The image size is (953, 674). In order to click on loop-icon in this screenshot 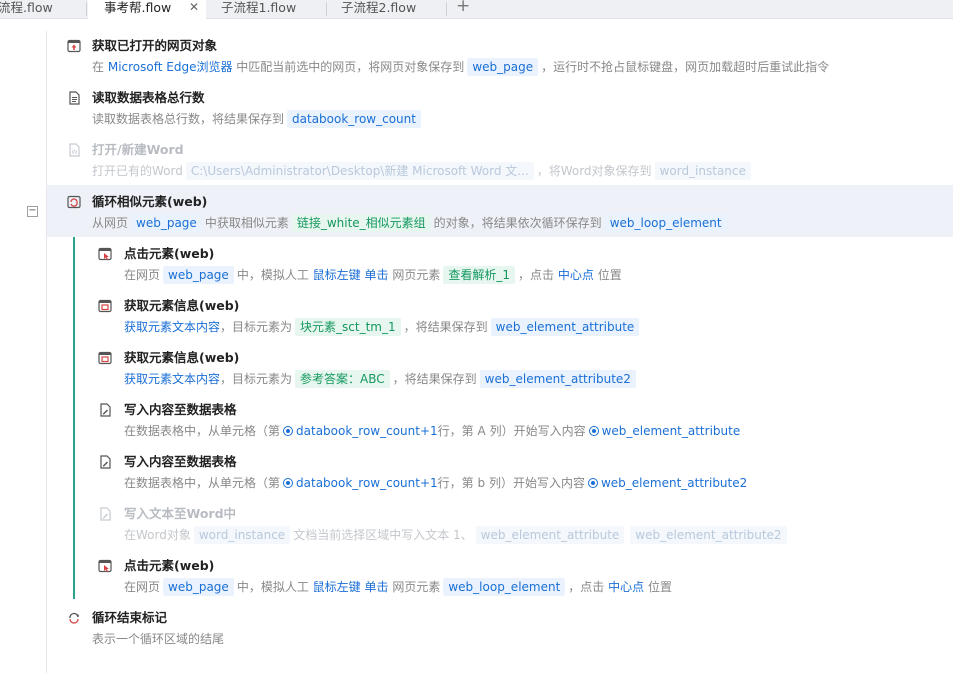, I will do `click(74, 202)`.